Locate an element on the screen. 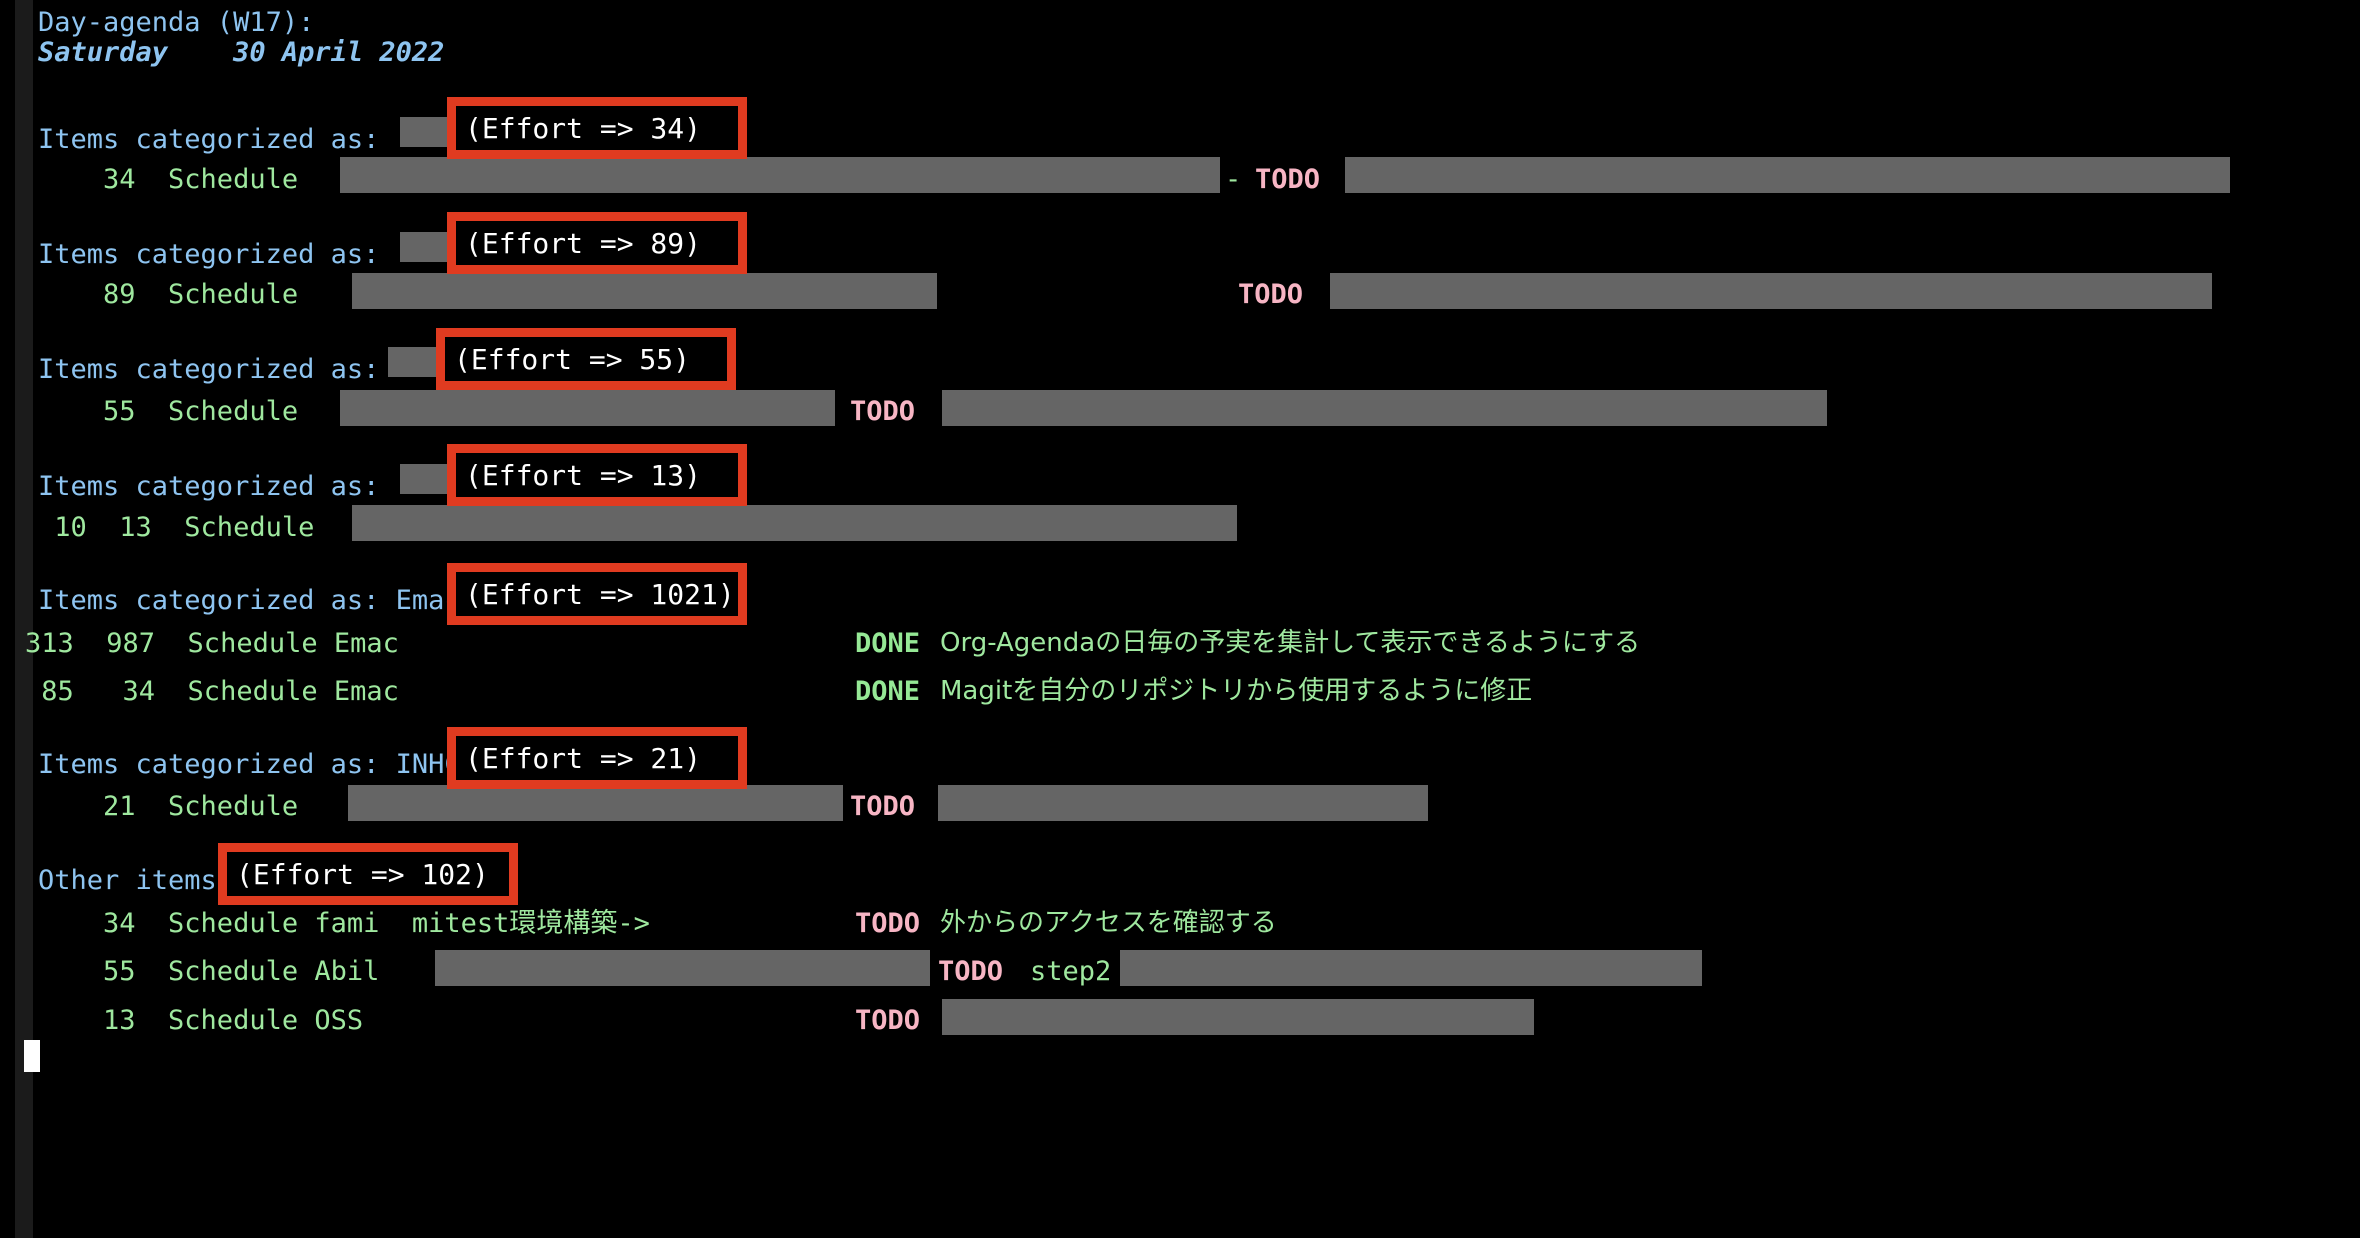 Image resolution: width=2360 pixels, height=1238 pixels. text-cursor is located at coordinates (32, 1056).